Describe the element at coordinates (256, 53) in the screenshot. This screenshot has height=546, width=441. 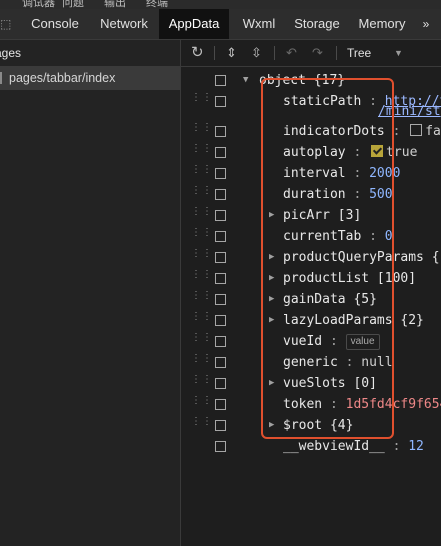
I see `collapse-all-icon: ⇳` at that location.